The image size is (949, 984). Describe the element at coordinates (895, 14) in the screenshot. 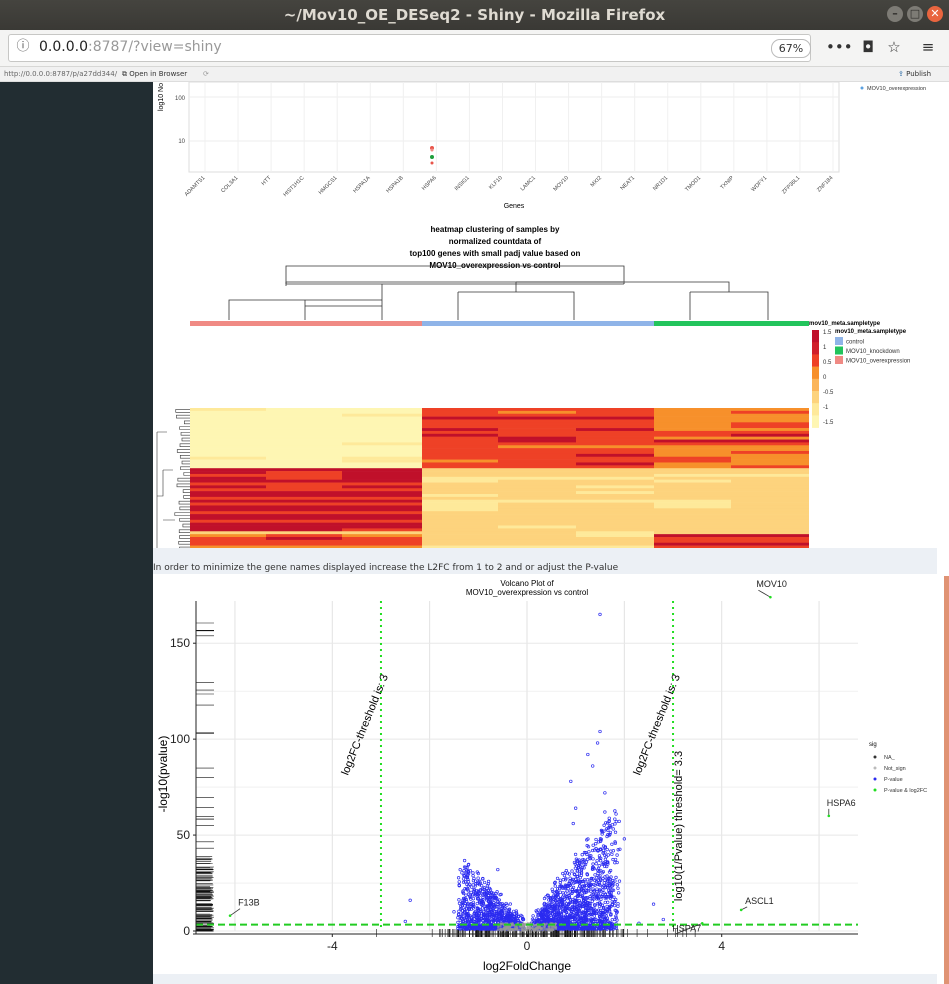

I see `minimize-icon: –` at that location.